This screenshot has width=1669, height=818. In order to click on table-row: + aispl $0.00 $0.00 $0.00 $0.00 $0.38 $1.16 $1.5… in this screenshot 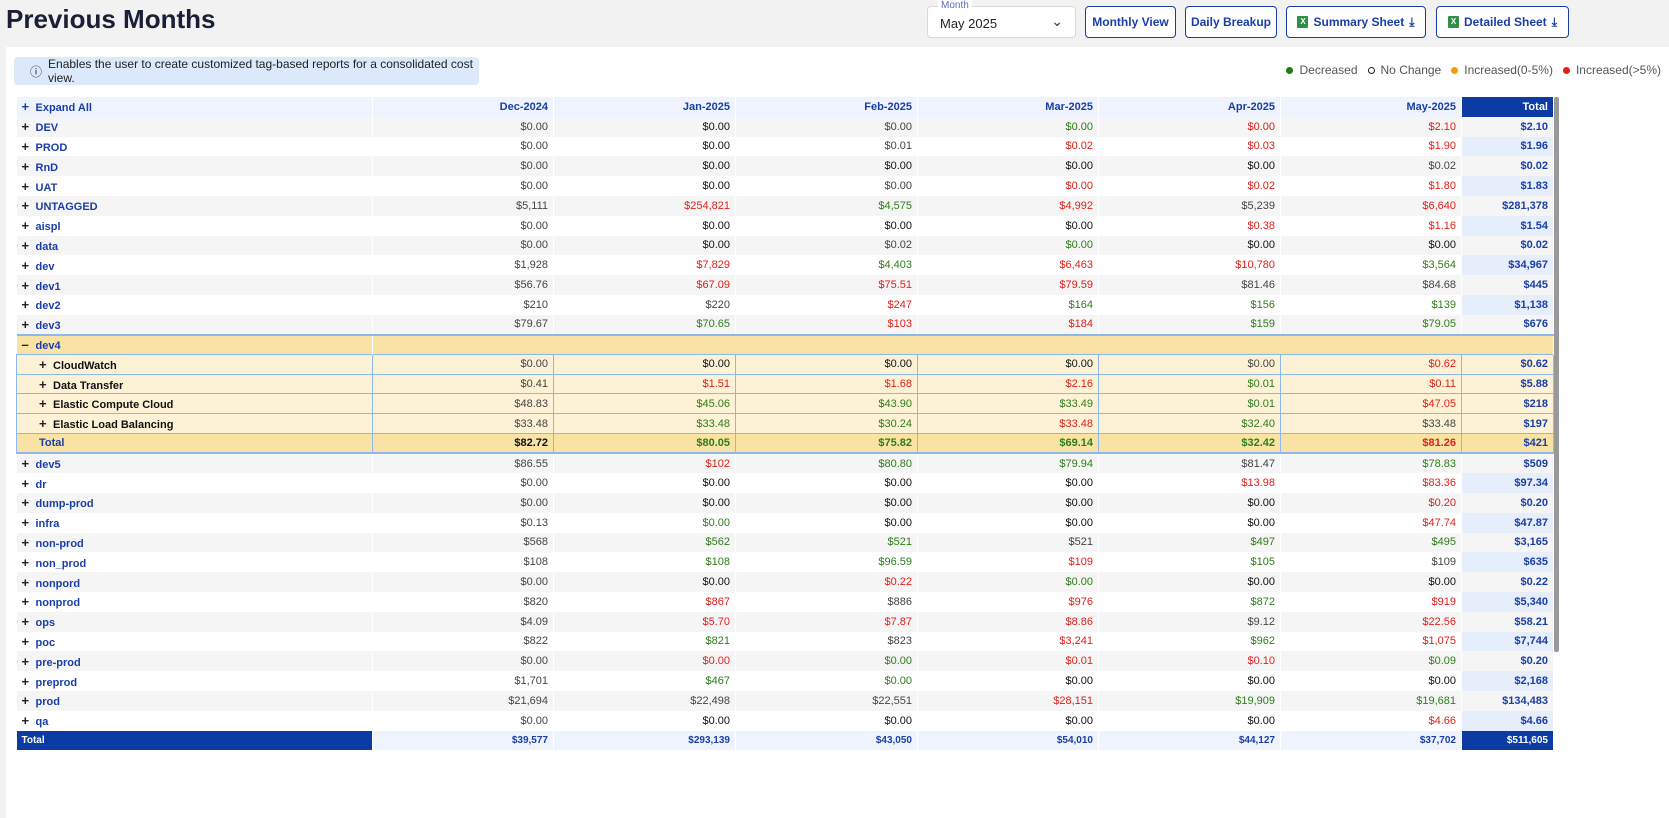, I will do `click(785, 225)`.